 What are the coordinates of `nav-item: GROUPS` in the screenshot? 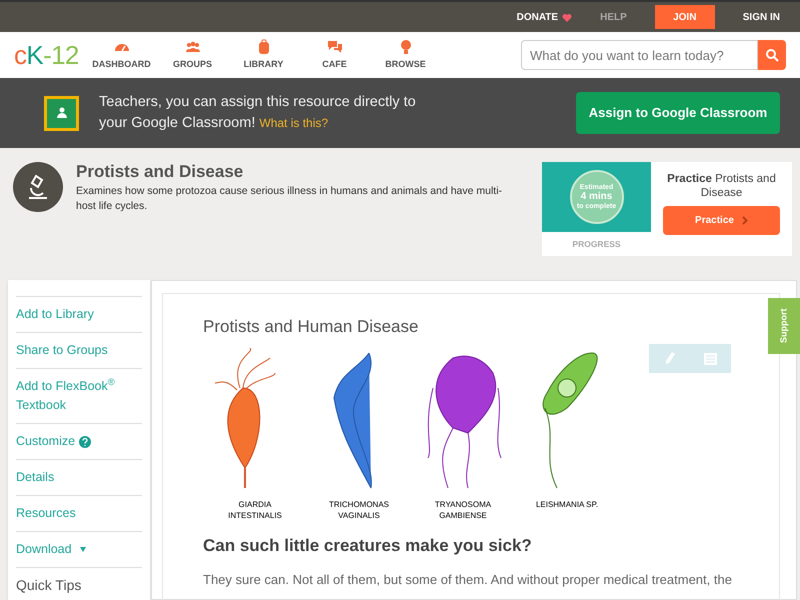 It's located at (192, 55).